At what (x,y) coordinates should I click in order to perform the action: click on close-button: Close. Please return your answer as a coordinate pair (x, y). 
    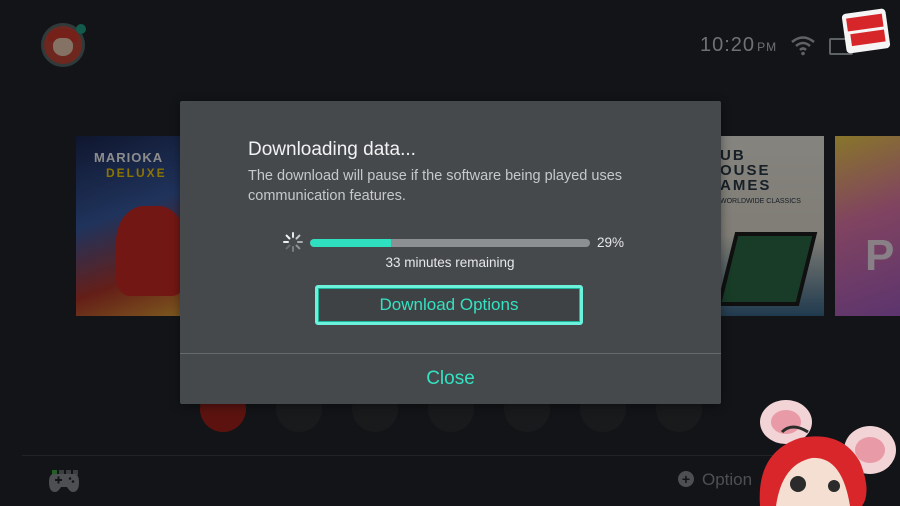
    Looking at the image, I should click on (450, 379).